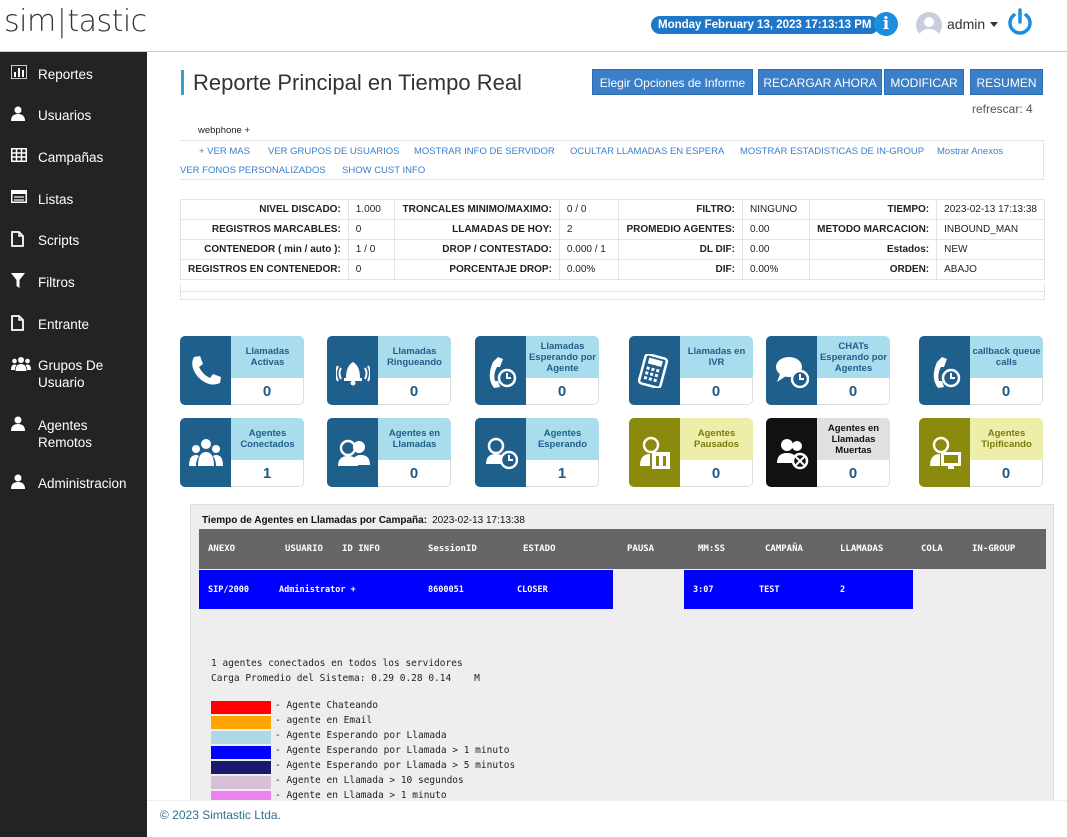 The width and height of the screenshot is (1067, 837). I want to click on col-header: USUARIO, so click(304, 549).